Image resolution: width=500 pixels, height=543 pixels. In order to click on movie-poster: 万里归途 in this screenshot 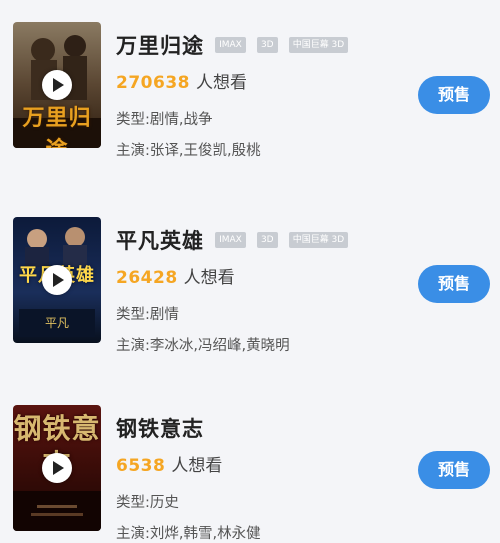, I will do `click(57, 85)`.